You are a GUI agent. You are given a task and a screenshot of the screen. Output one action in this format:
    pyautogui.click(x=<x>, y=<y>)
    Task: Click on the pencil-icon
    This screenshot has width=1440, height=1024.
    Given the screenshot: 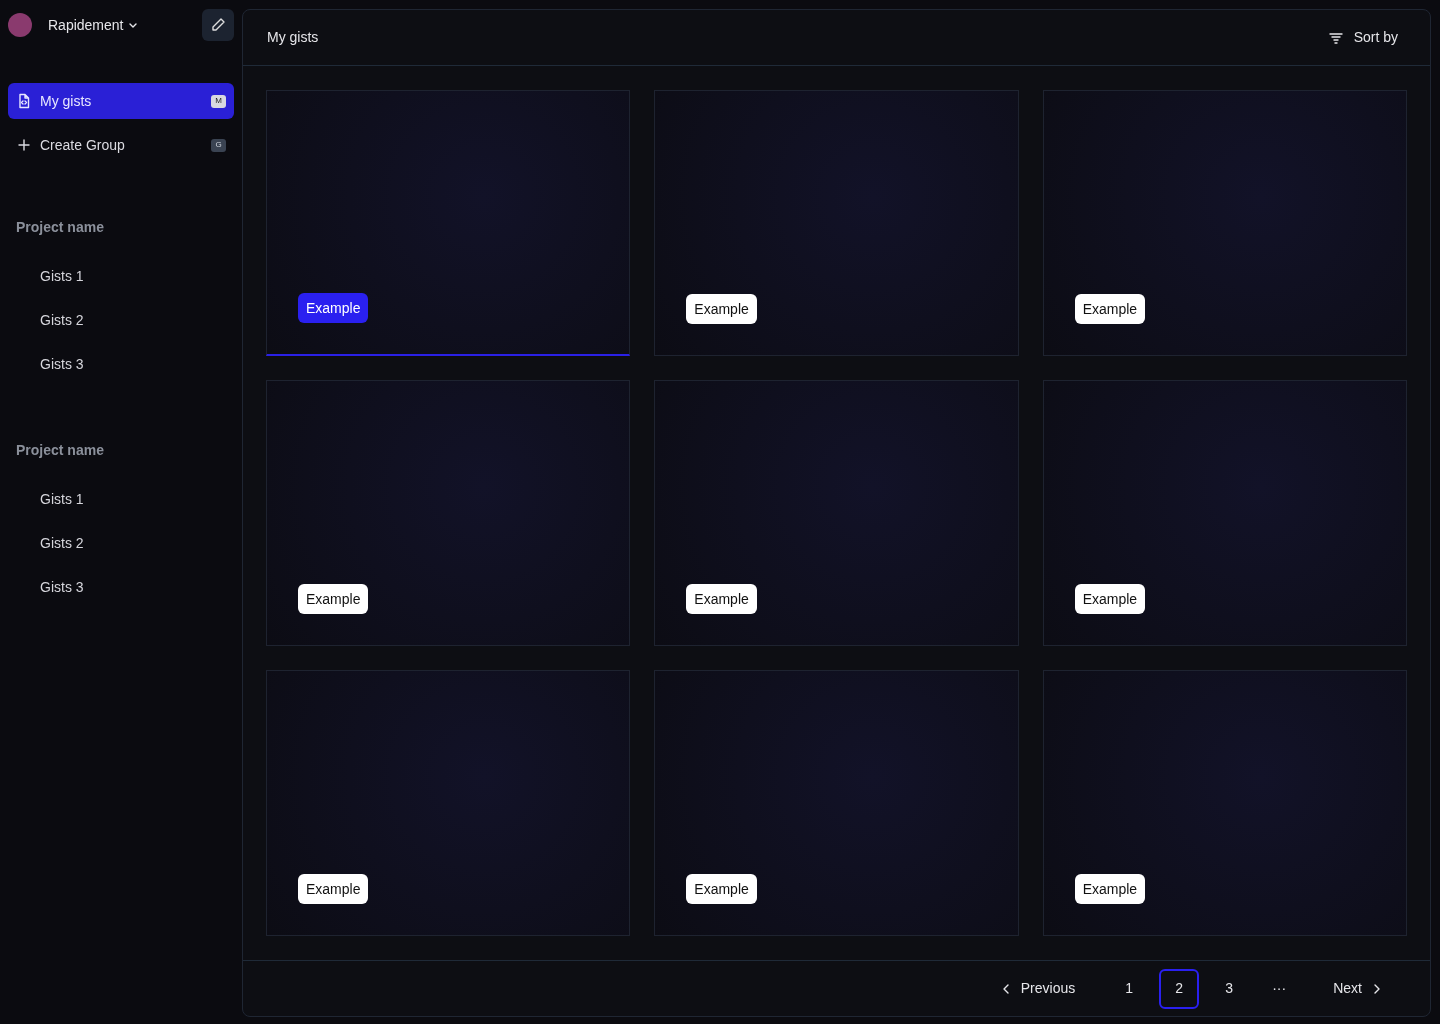 What is the action you would take?
    pyautogui.click(x=218, y=25)
    